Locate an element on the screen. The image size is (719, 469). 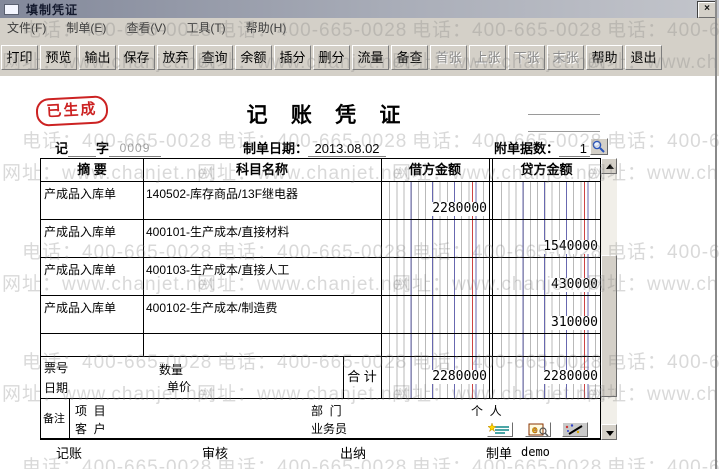
attachments-label: 附单据数： is located at coordinates (527, 148).